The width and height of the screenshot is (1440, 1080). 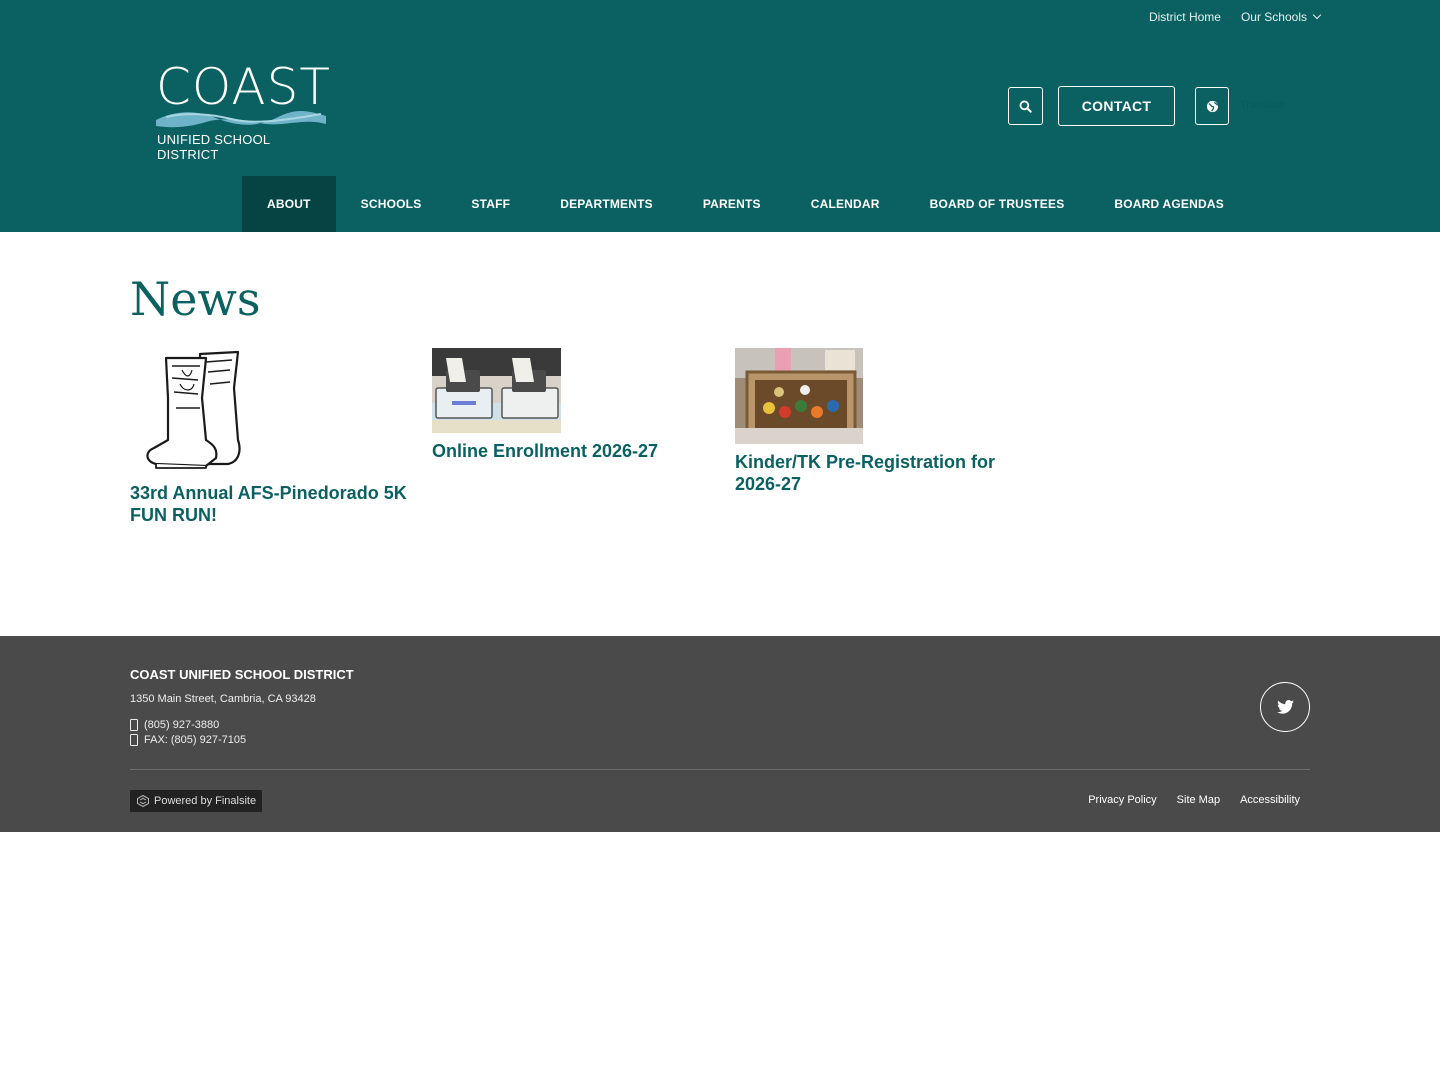 I want to click on translate-button, so click(x=1212, y=106).